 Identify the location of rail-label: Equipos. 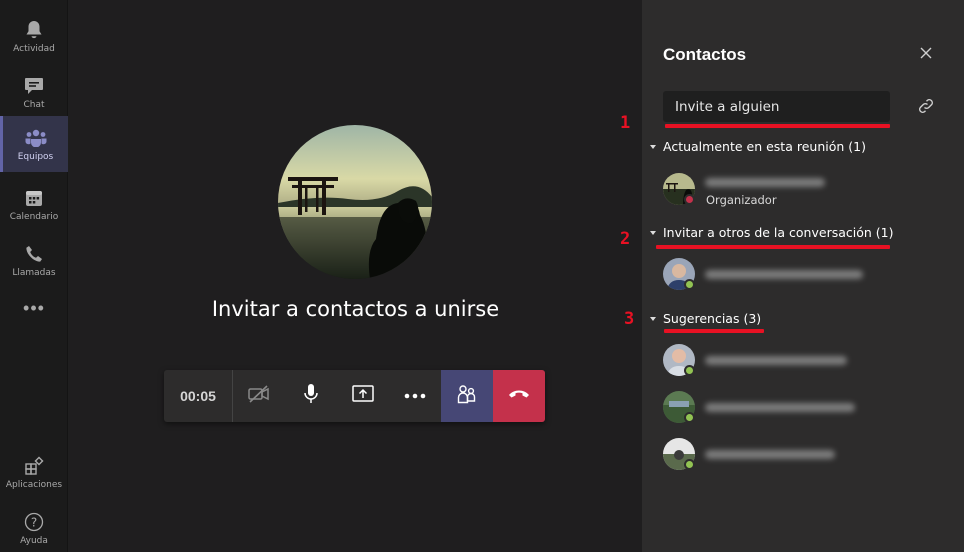
(35, 156).